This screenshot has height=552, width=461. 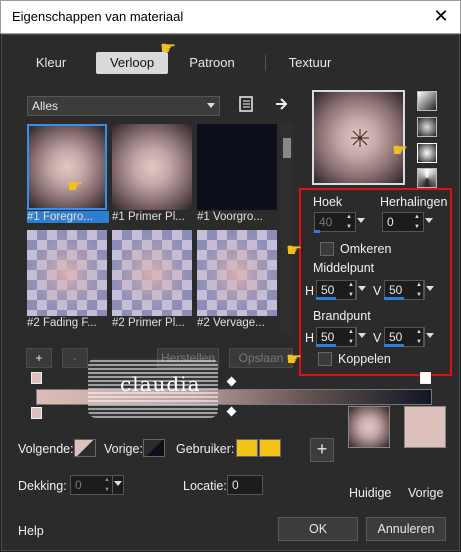 I want to click on tab-textuur: Textuur, so click(x=310, y=63).